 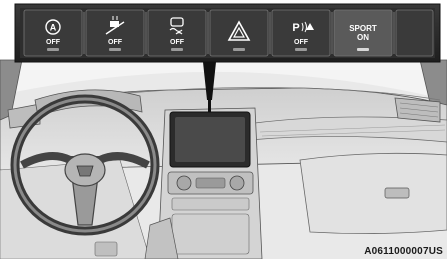 I want to click on switch-auto-stop-start: A OFF, so click(x=54, y=33).